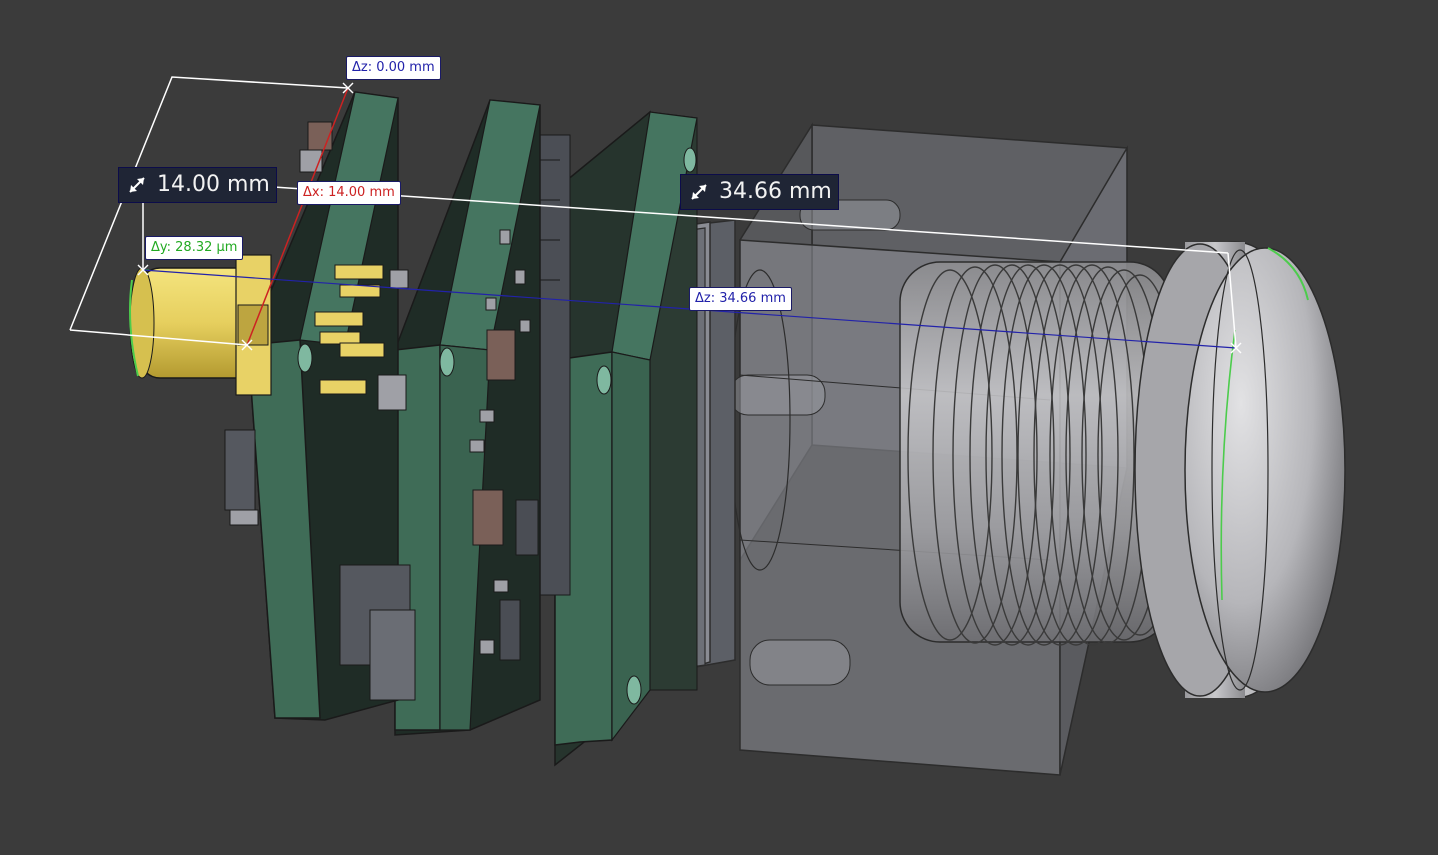 The height and width of the screenshot is (855, 1438). What do you see at coordinates (775, 191) in the screenshot?
I see `distance-text-2: 34.66 mm` at bounding box center [775, 191].